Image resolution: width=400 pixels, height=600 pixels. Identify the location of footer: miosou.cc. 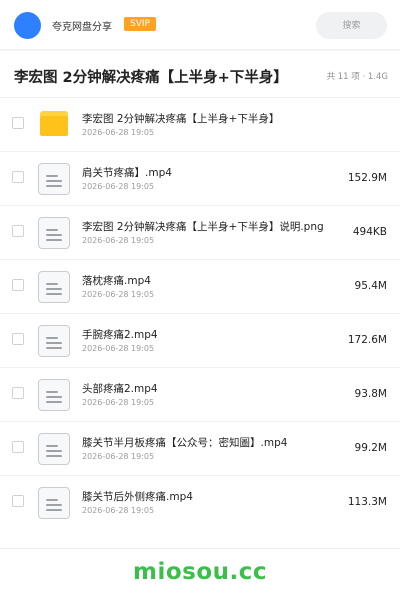
(200, 574).